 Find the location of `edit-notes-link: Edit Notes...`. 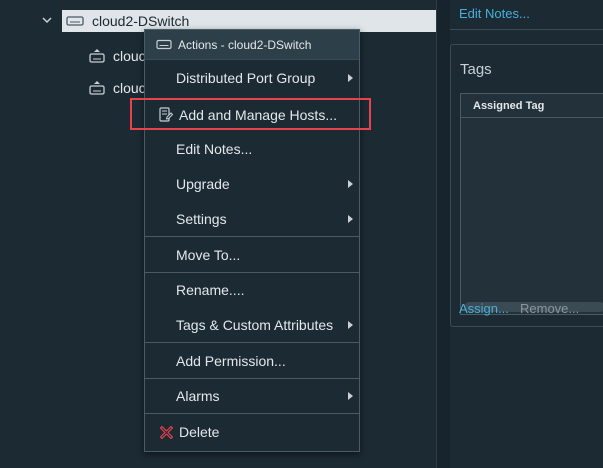

edit-notes-link: Edit Notes... is located at coordinates (494, 13).